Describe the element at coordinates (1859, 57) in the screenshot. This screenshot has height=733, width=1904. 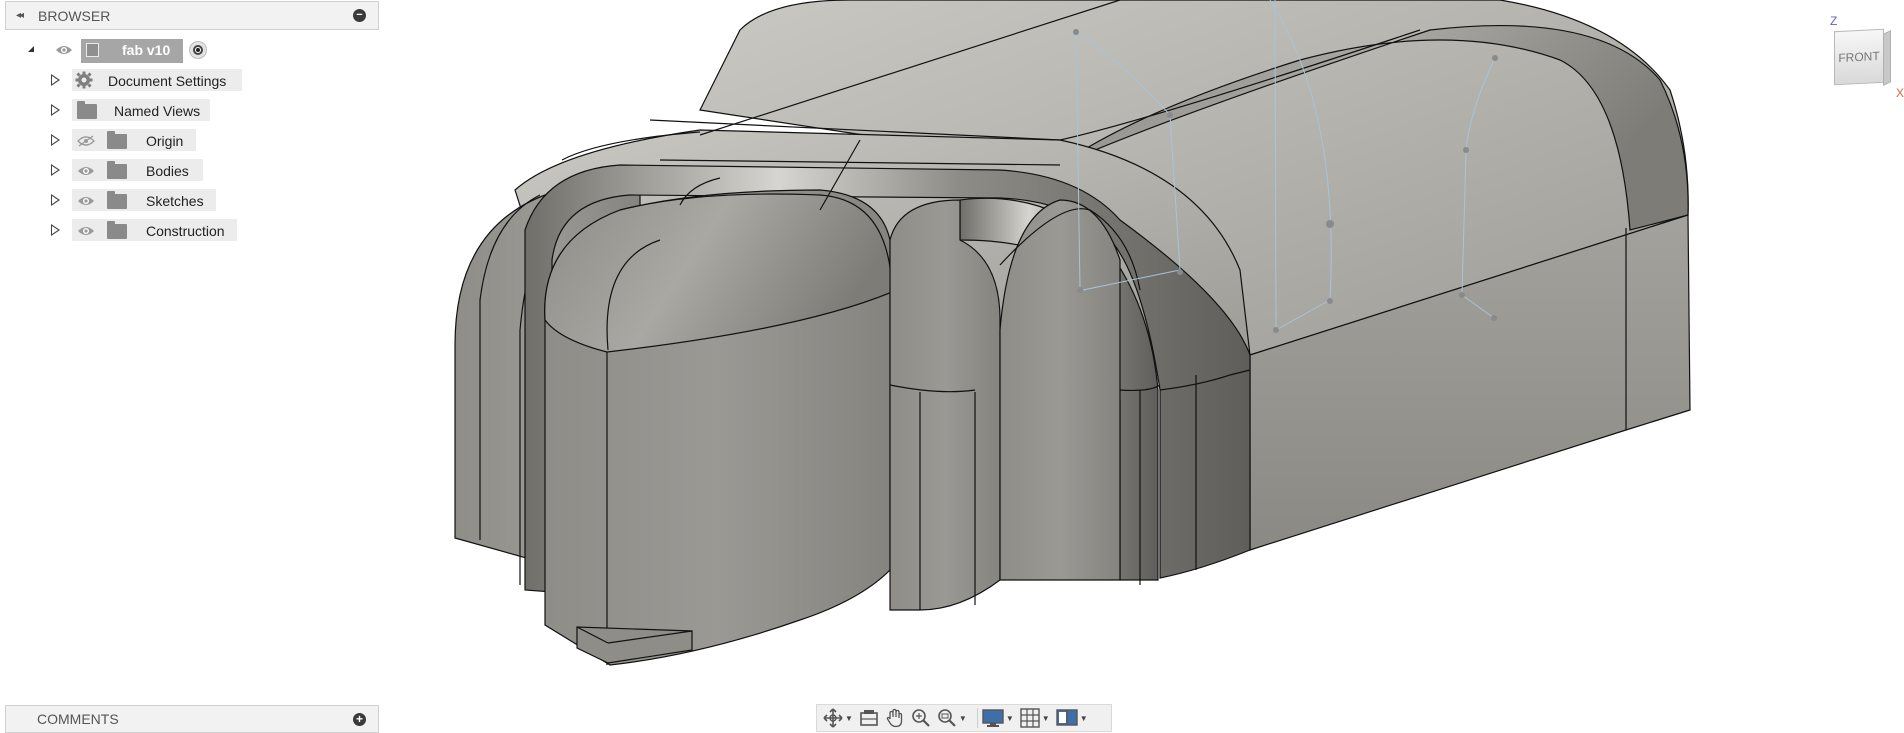
I see `view-cube-front-face: FRONT` at that location.